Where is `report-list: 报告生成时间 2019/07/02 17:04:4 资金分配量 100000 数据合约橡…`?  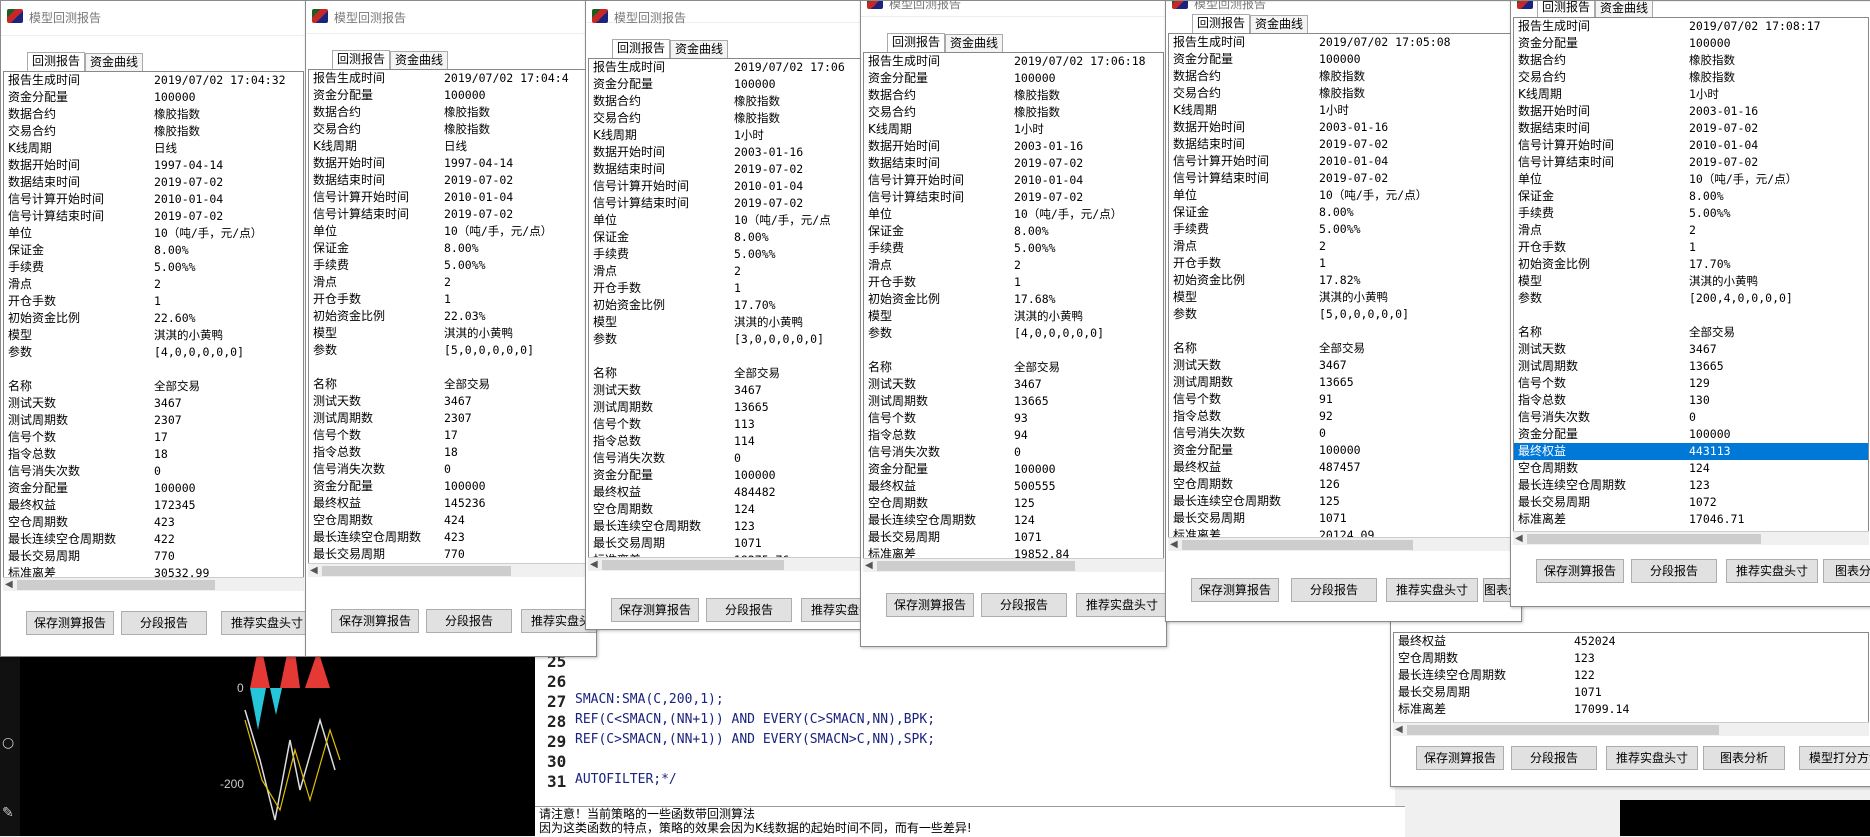 report-list: 报告生成时间 2019/07/02 17:04:4 资金分配量 100000 数据合约橡… is located at coordinates (451, 324).